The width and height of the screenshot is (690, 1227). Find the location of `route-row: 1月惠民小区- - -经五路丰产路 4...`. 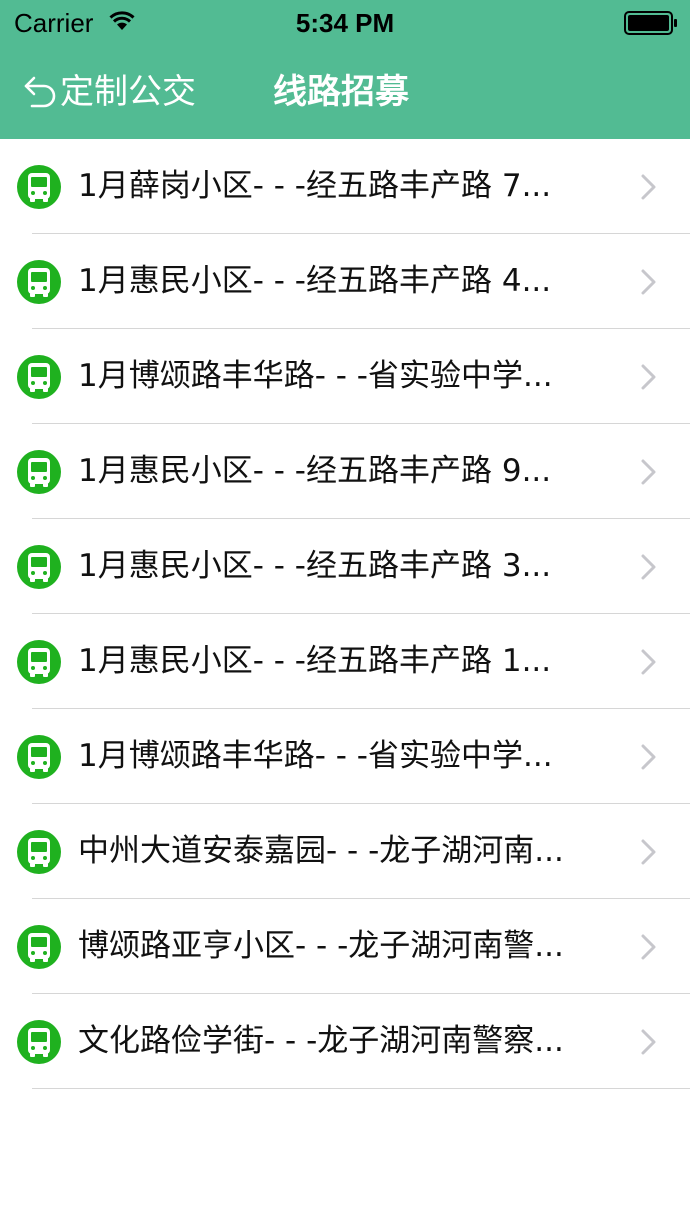

route-row: 1月惠民小区- - -经五路丰产路 4... is located at coordinates (345, 281).